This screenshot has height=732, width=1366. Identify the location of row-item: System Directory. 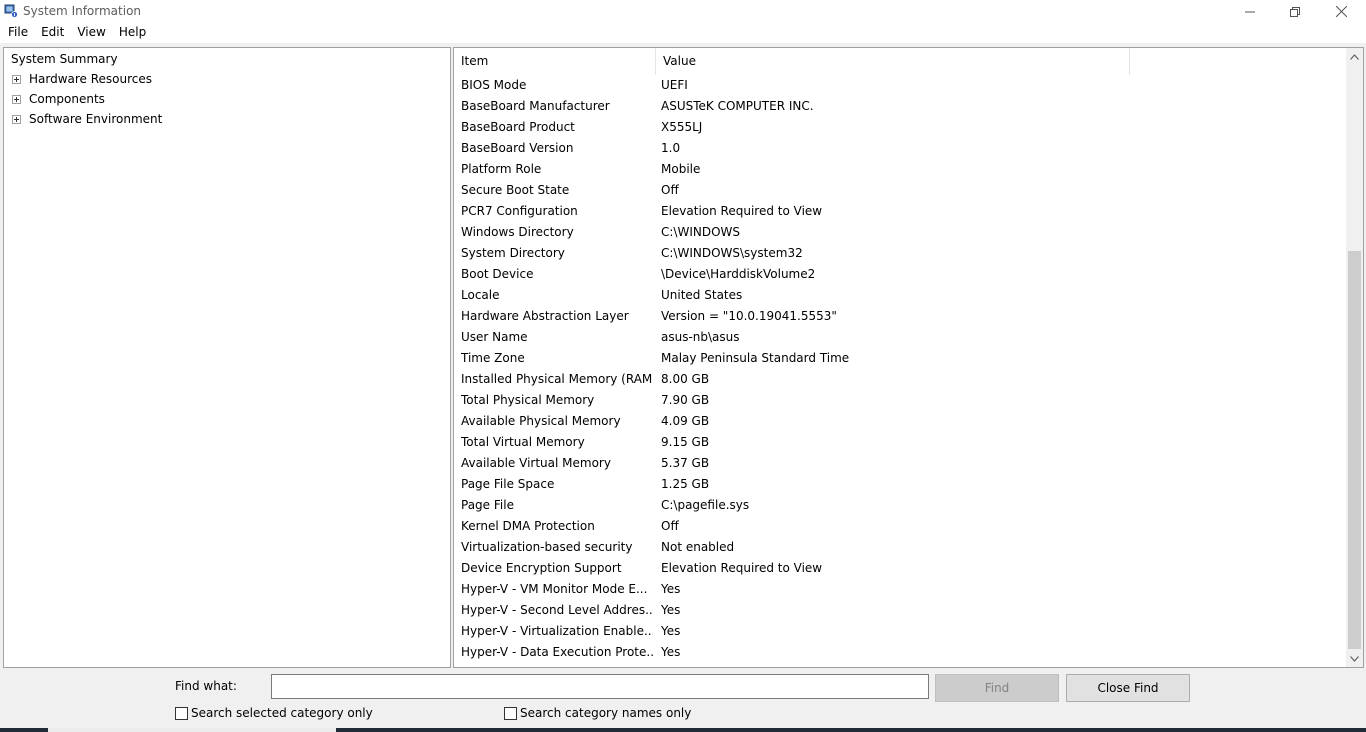
(513, 253).